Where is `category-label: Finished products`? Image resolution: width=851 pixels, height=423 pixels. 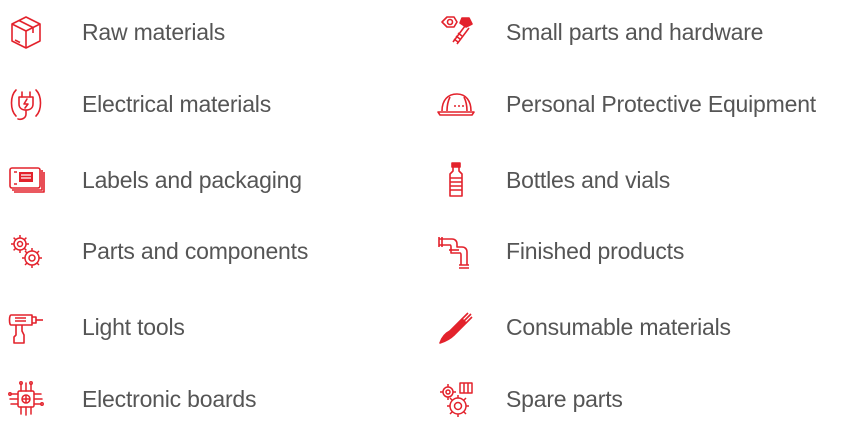 category-label: Finished products is located at coordinates (595, 251).